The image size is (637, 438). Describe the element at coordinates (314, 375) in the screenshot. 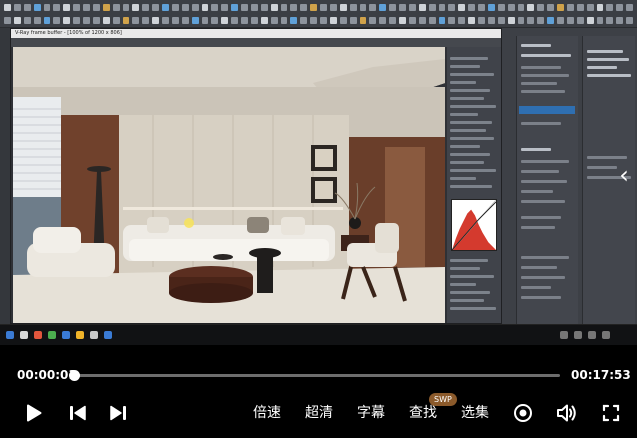

I see `progress-bar` at that location.